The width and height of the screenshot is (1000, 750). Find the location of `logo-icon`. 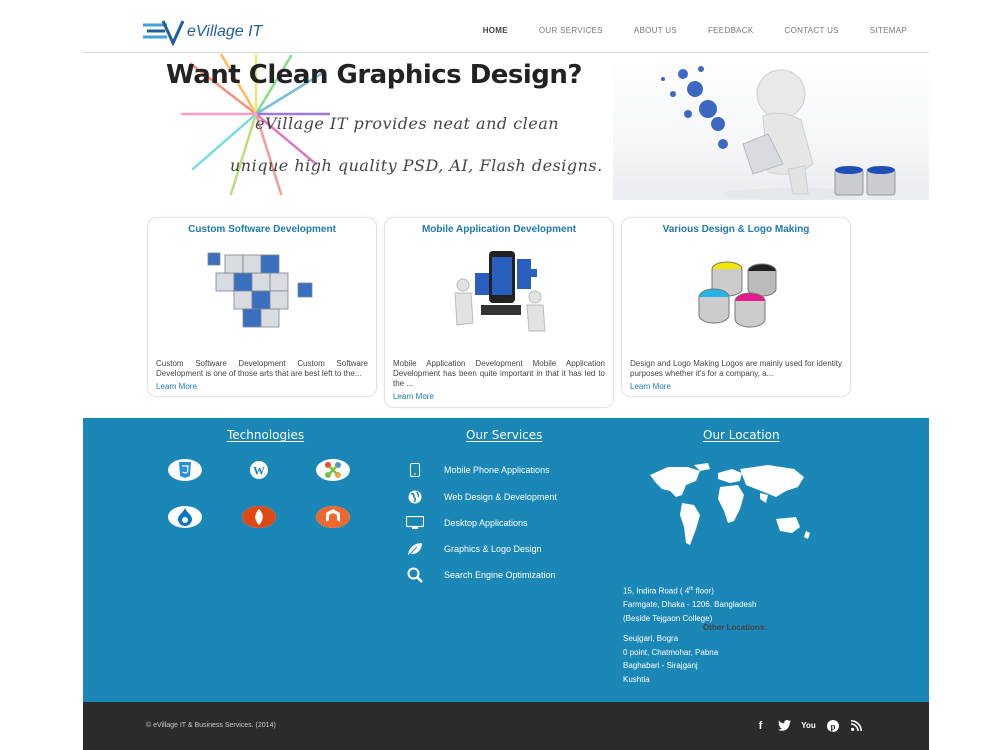

logo-icon is located at coordinates (164, 33).